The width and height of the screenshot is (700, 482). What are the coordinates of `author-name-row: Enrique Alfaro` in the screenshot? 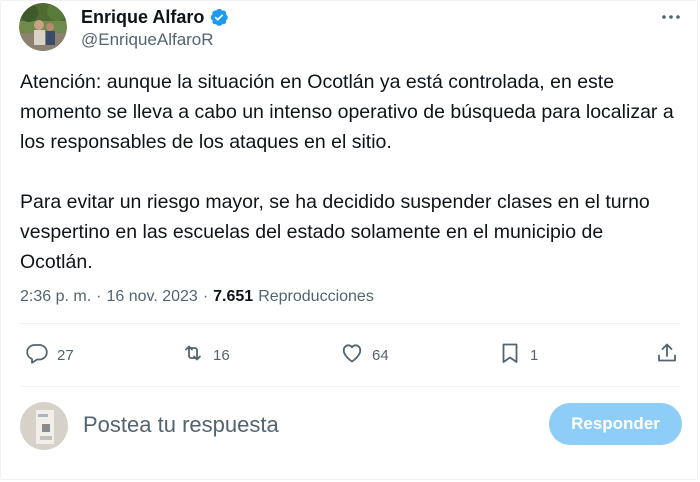 It's located at (155, 17).